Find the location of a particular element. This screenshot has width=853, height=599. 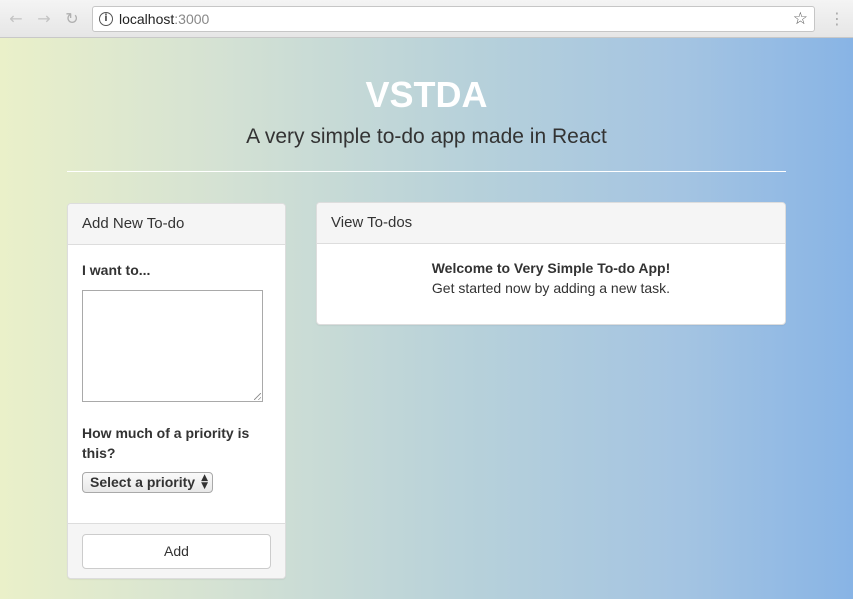

welcome-text: Get started now by adding a new task. is located at coordinates (551, 288).